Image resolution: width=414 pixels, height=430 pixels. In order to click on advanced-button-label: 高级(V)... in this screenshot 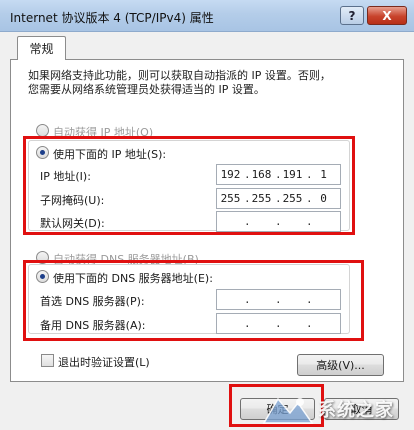, I will do `click(340, 365)`.